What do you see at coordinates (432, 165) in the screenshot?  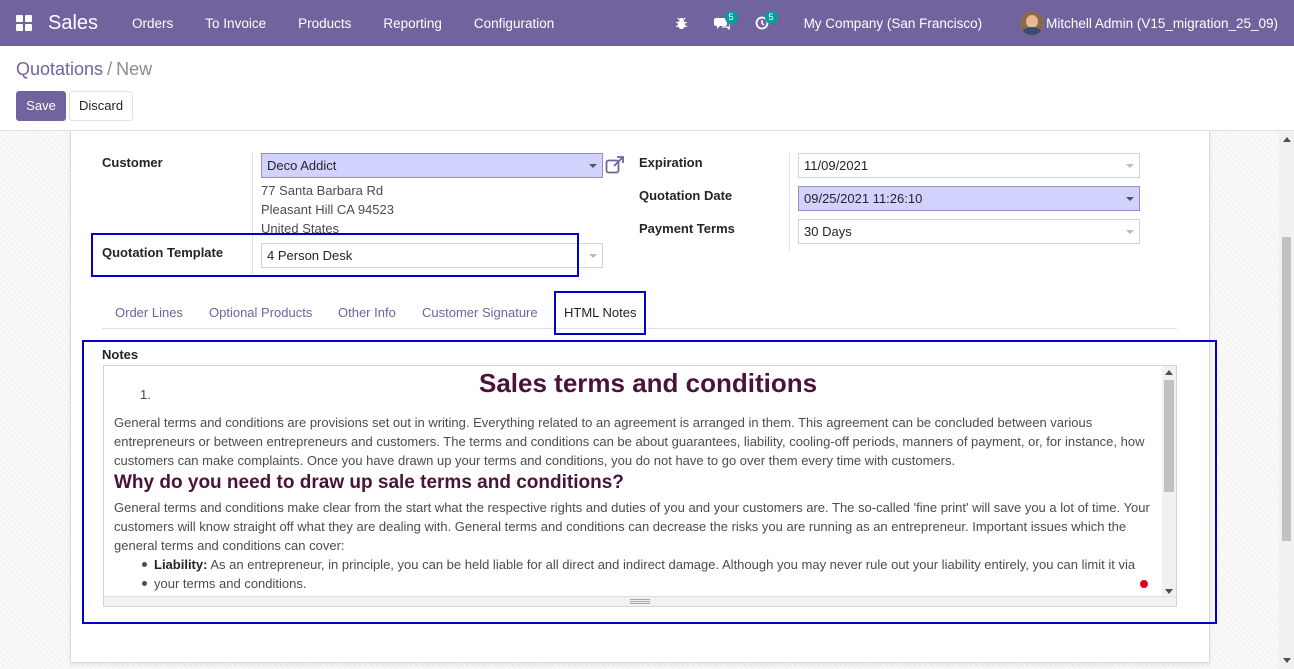 I see `customer-field: Deco Addict` at bounding box center [432, 165].